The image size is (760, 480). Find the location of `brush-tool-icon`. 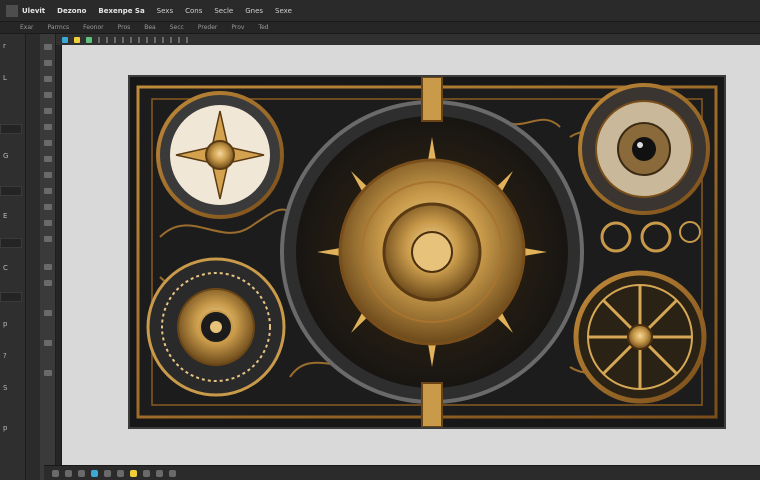

brush-tool-icon is located at coordinates (48, 111).